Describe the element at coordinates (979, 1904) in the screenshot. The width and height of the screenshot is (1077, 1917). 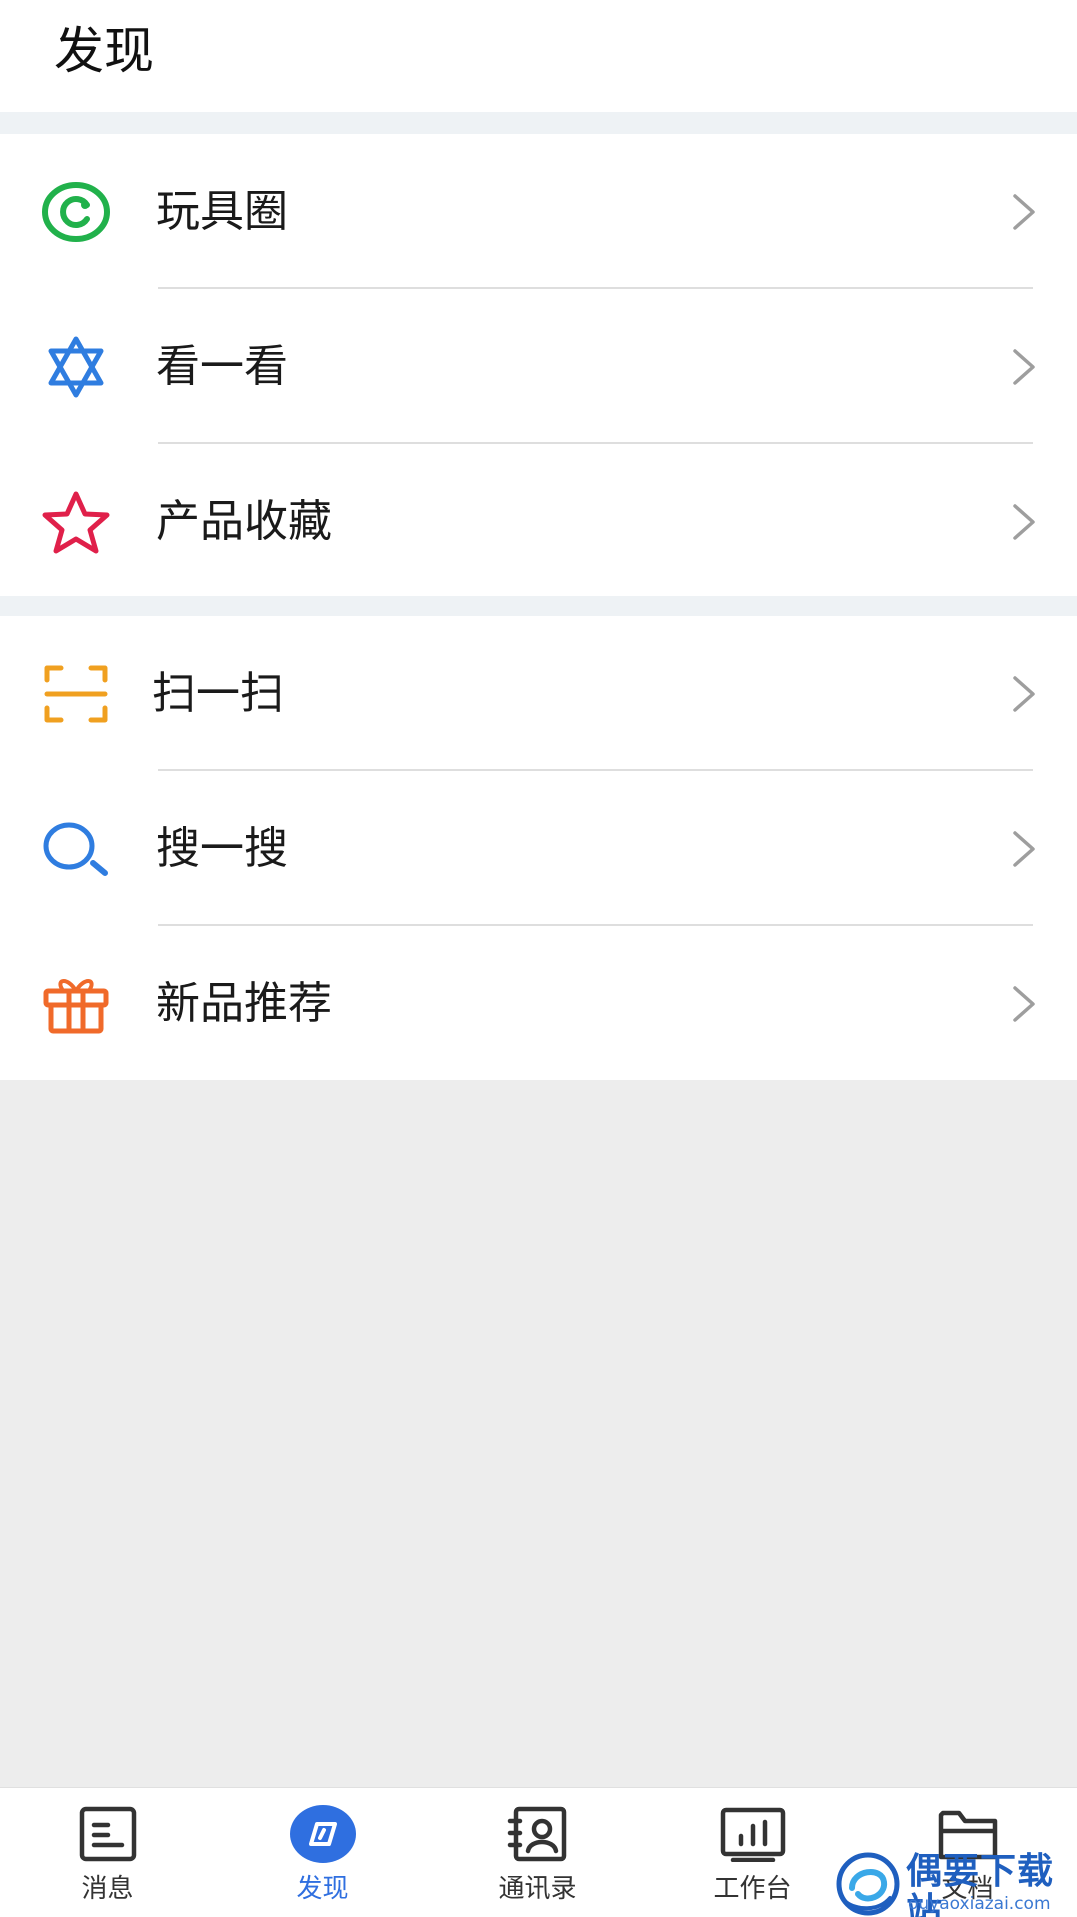
I see `watermark-url: ouyaoxiazai.com` at that location.